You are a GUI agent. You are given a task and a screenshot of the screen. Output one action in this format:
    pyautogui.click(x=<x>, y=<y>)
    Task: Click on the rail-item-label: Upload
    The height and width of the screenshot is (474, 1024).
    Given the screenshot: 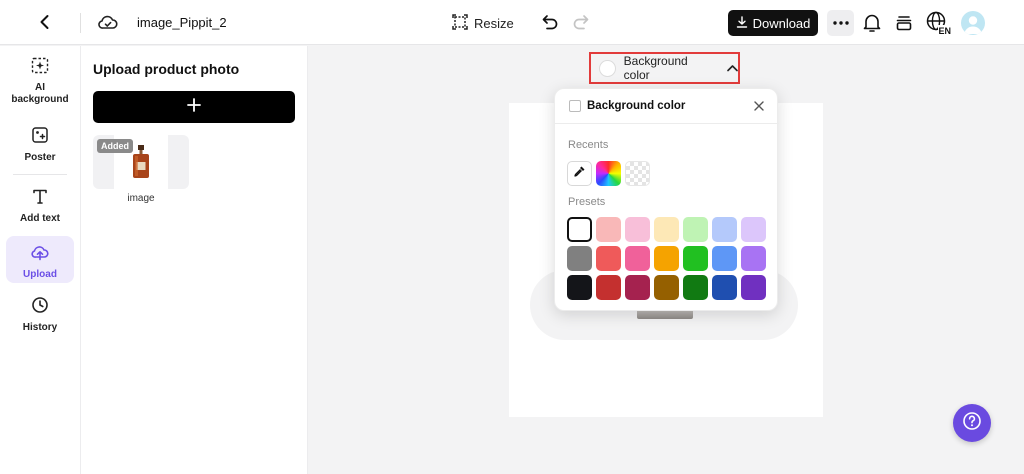 What is the action you would take?
    pyautogui.click(x=40, y=274)
    